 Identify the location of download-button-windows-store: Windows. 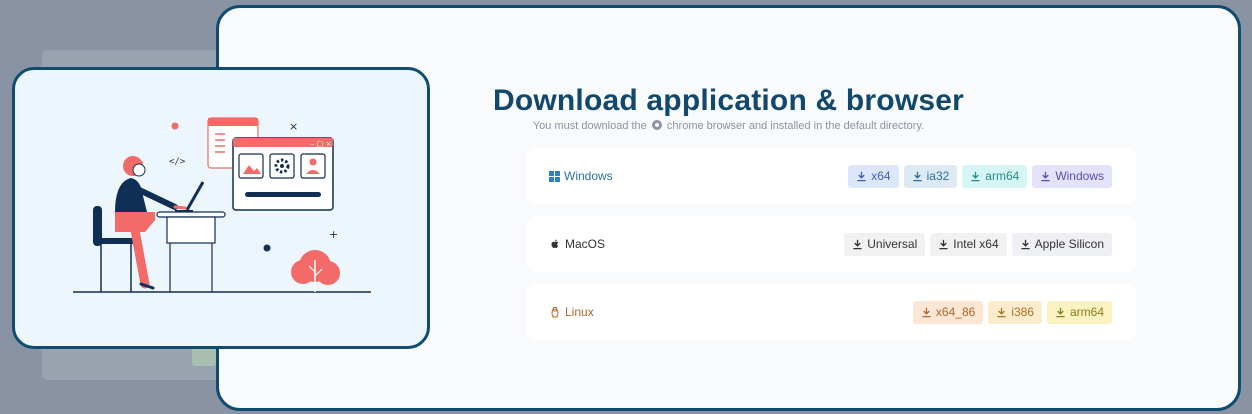
(1072, 176).